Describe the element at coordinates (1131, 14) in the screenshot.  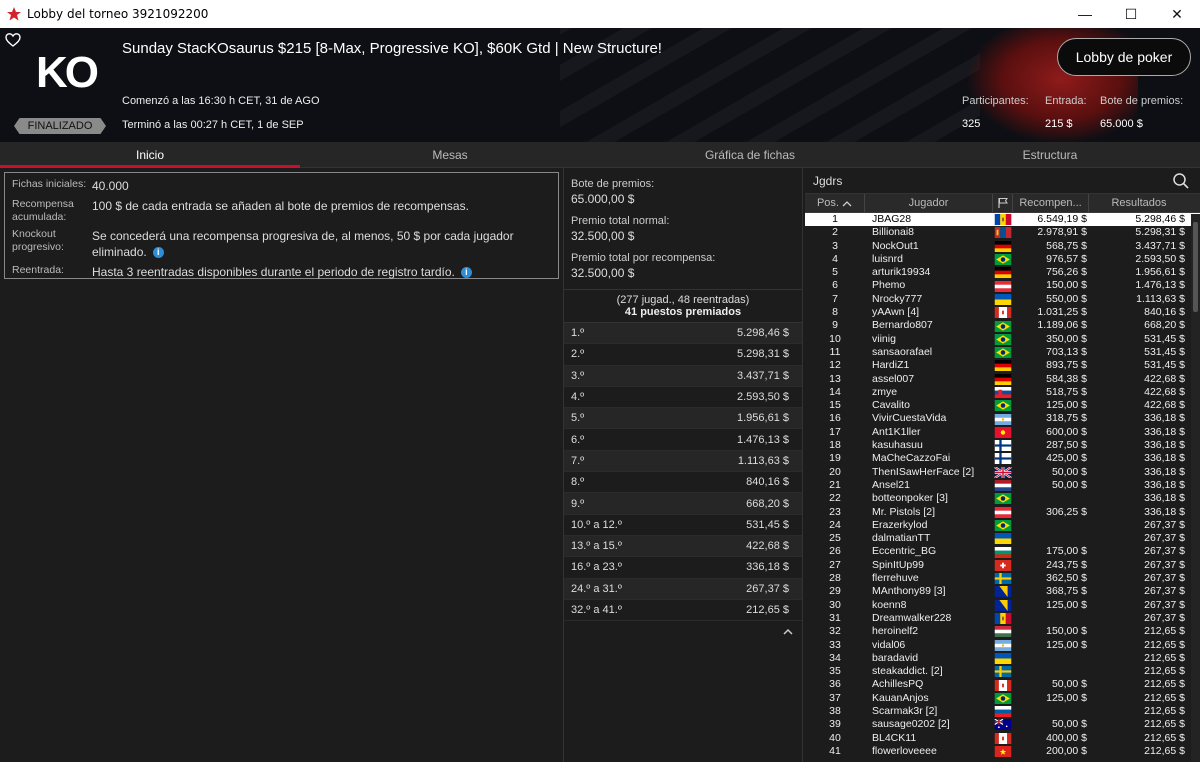
I see `maximize-button: ☐` at that location.